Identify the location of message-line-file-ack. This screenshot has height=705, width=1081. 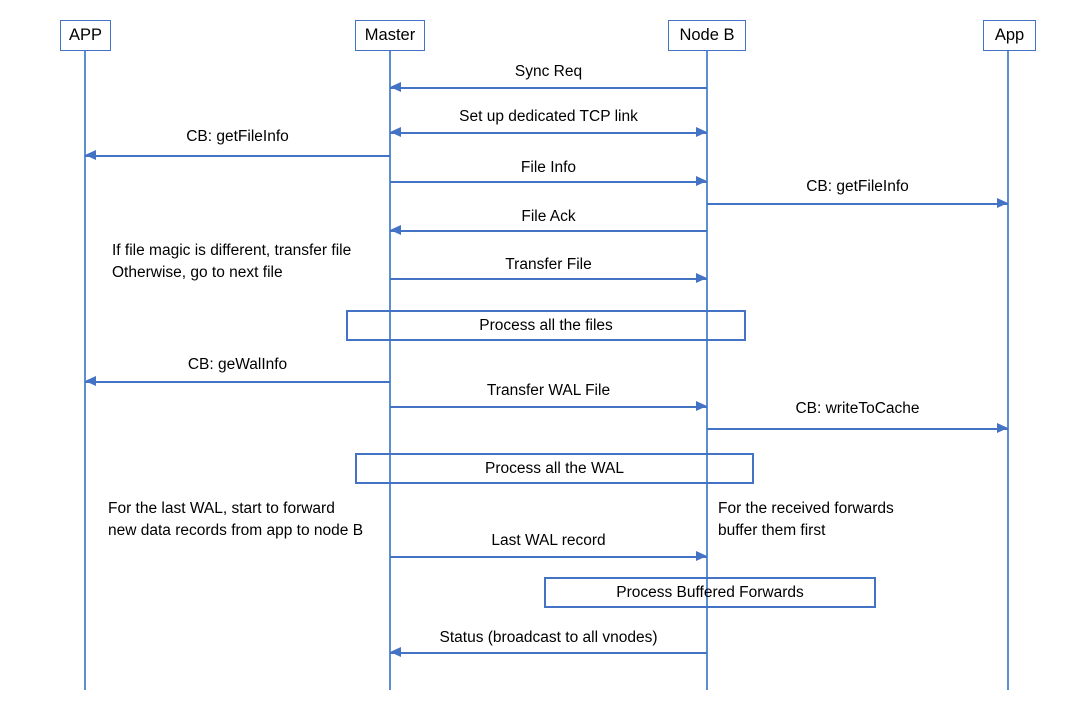
(548, 231).